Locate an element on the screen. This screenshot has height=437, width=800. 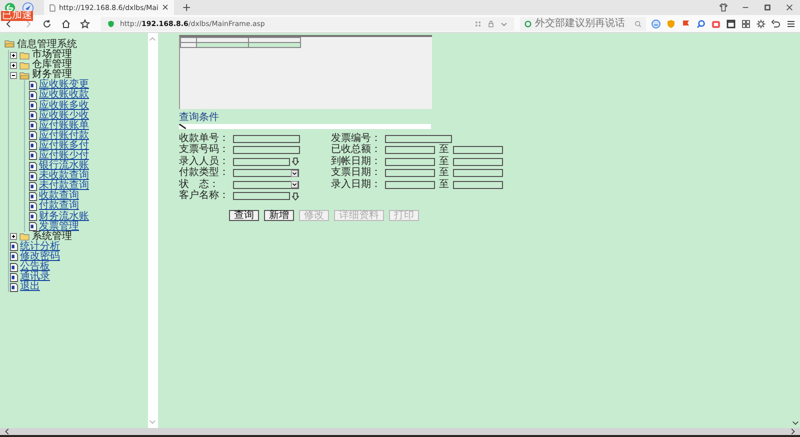
collapse-toggle is located at coordinates (13, 75).